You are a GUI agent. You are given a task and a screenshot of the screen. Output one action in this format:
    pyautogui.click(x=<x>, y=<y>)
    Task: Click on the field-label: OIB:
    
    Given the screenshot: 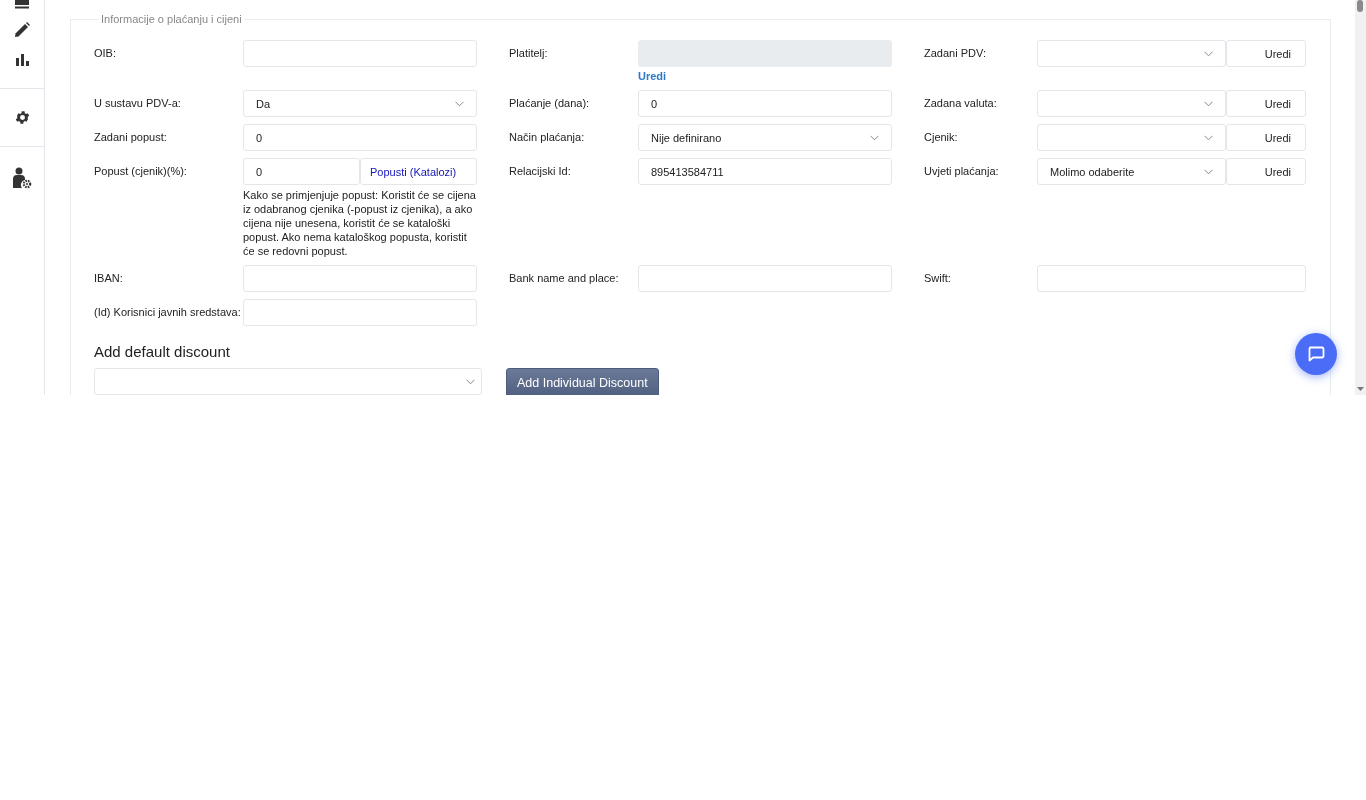 What is the action you would take?
    pyautogui.click(x=105, y=53)
    